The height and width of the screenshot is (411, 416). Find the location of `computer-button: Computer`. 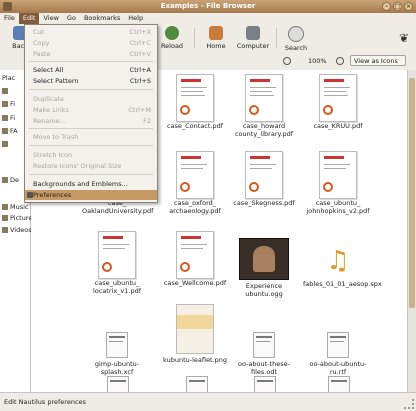

computer-button: Computer is located at coordinates (253, 38).